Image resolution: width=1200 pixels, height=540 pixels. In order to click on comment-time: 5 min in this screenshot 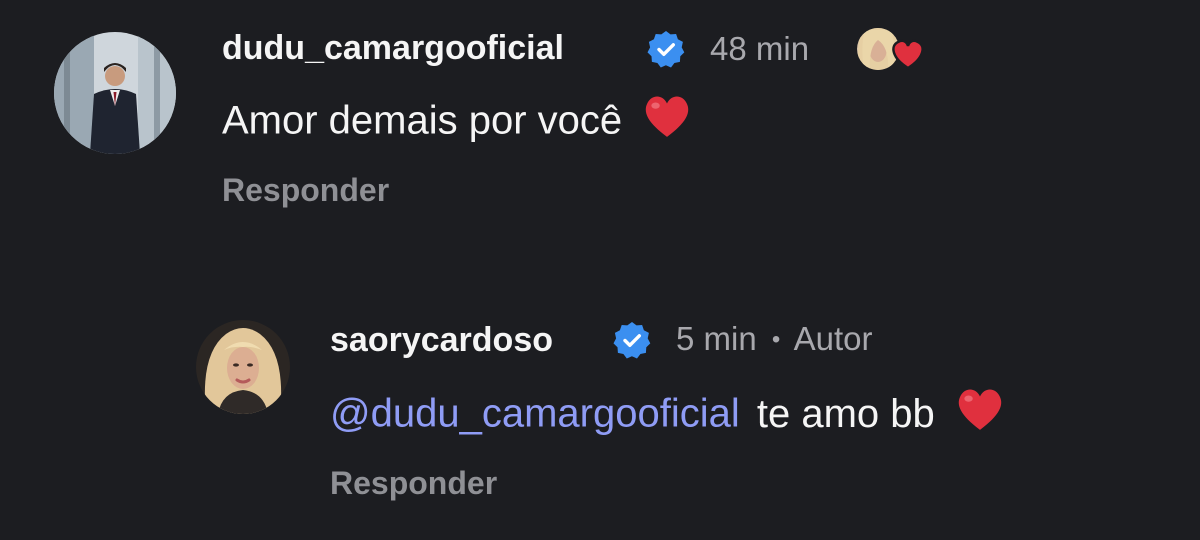, I will do `click(716, 338)`.